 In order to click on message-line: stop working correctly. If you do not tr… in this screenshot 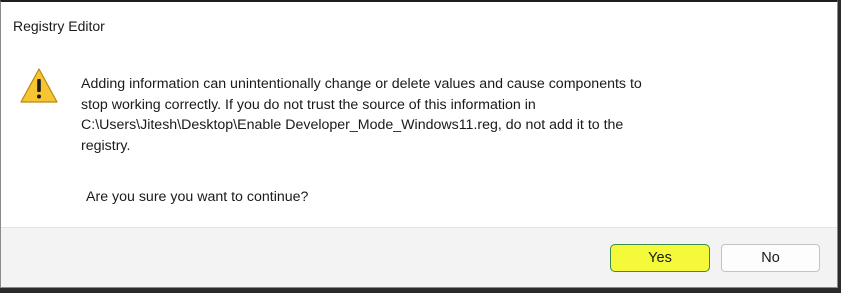, I will do `click(308, 104)`.